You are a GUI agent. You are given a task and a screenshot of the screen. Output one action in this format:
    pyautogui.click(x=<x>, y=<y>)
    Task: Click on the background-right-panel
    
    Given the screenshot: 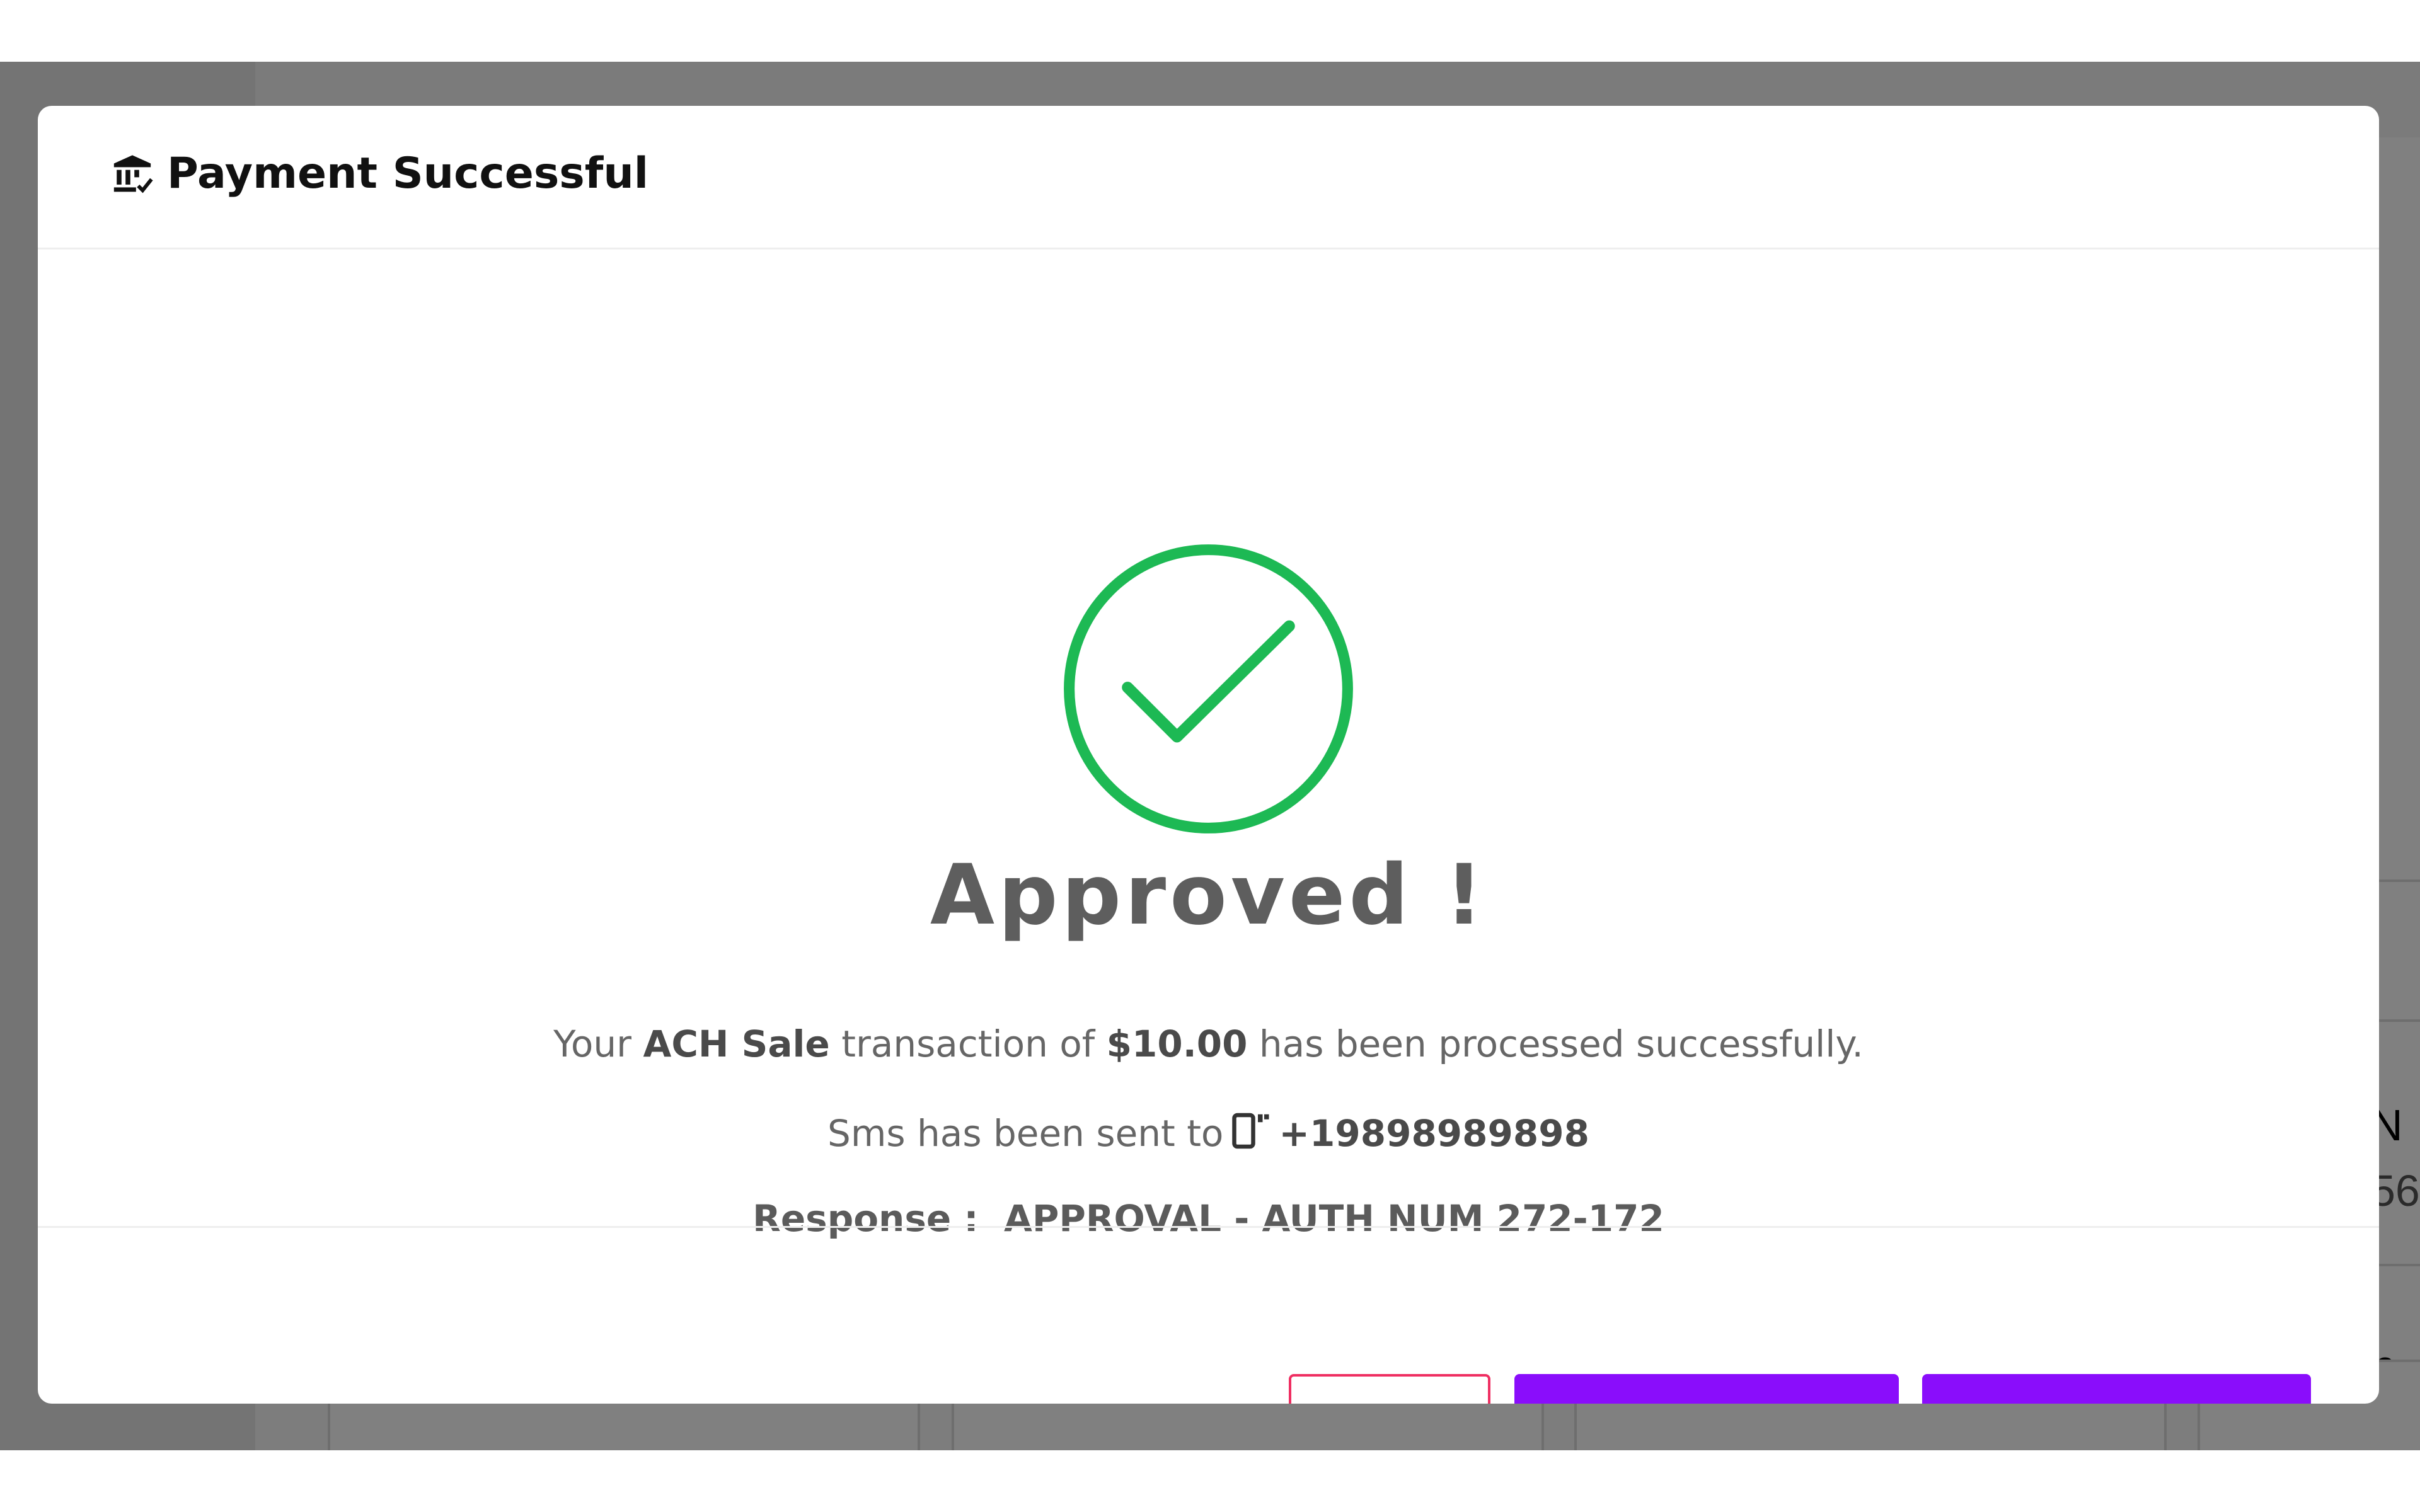 What is the action you would take?
    pyautogui.click(x=2399, y=793)
    